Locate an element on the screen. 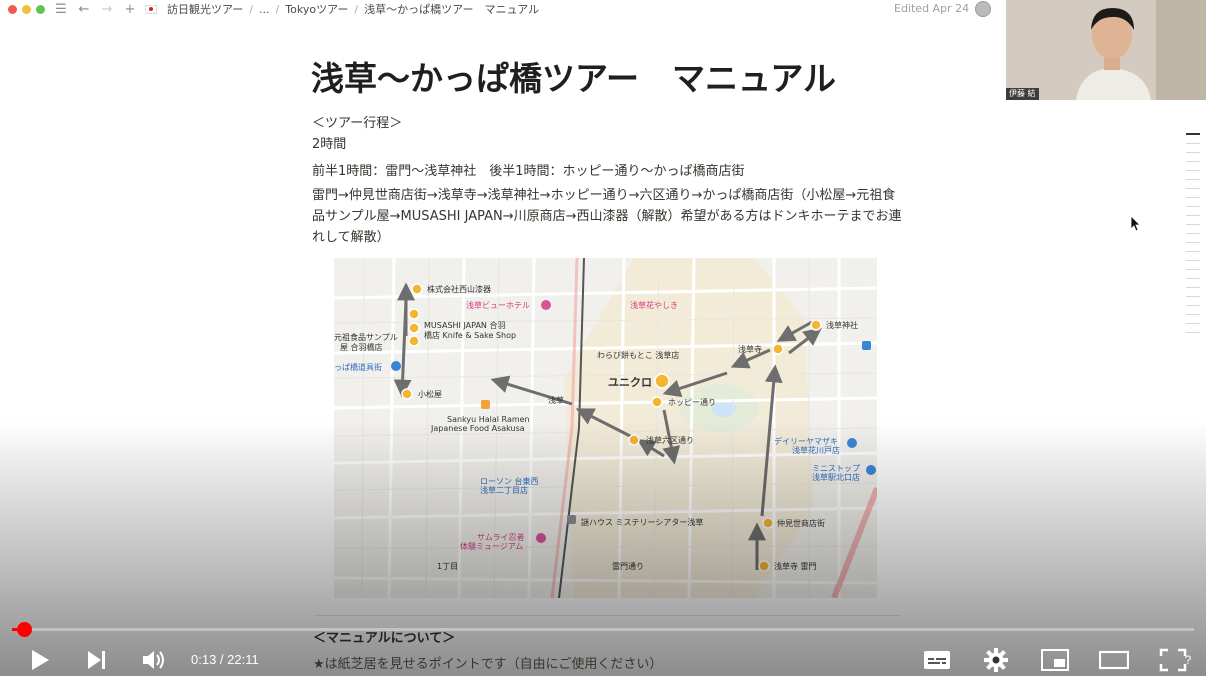 The height and width of the screenshot is (676, 1206). progress-bar is located at coordinates (603, 629).